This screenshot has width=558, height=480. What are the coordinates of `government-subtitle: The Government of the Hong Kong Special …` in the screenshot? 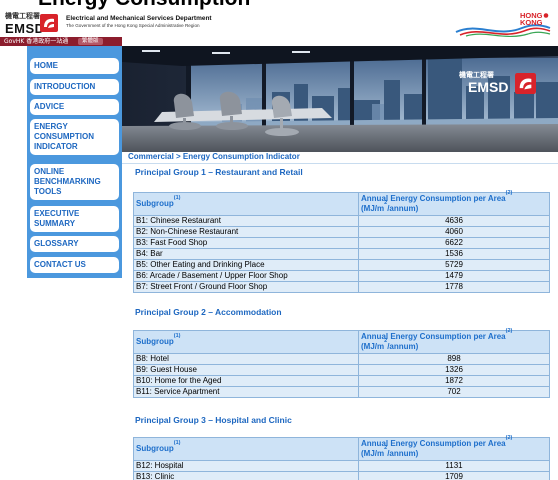 It's located at (133, 25).